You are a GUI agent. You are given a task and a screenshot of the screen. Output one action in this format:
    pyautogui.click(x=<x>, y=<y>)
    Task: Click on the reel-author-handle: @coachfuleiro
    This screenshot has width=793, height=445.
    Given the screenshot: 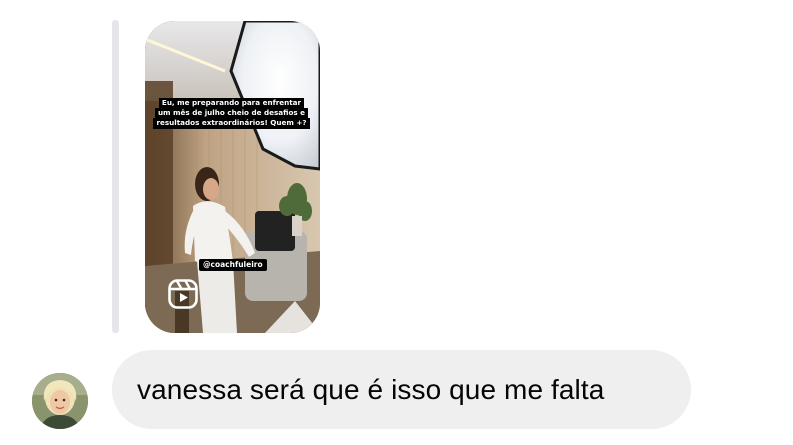 What is the action you would take?
    pyautogui.click(x=233, y=265)
    